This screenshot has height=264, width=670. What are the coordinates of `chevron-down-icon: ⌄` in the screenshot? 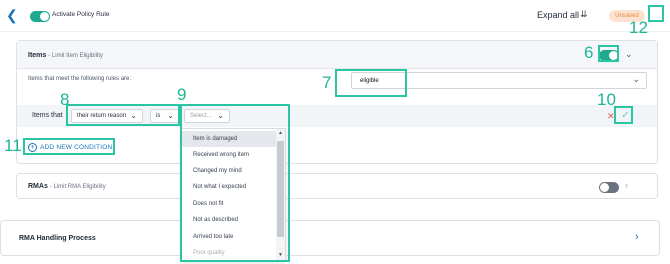 It's located at (636, 79).